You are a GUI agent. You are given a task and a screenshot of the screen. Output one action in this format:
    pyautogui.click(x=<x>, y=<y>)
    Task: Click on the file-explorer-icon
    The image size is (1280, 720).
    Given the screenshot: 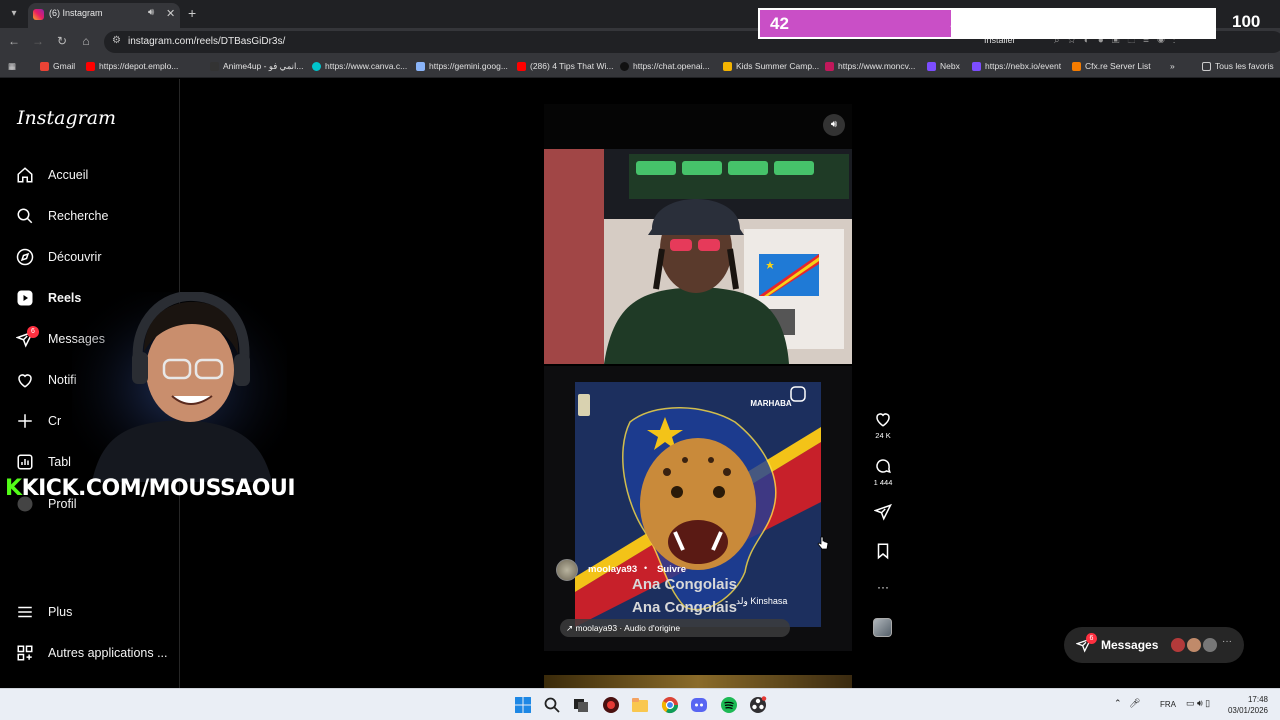 What is the action you would take?
    pyautogui.click(x=640, y=705)
    